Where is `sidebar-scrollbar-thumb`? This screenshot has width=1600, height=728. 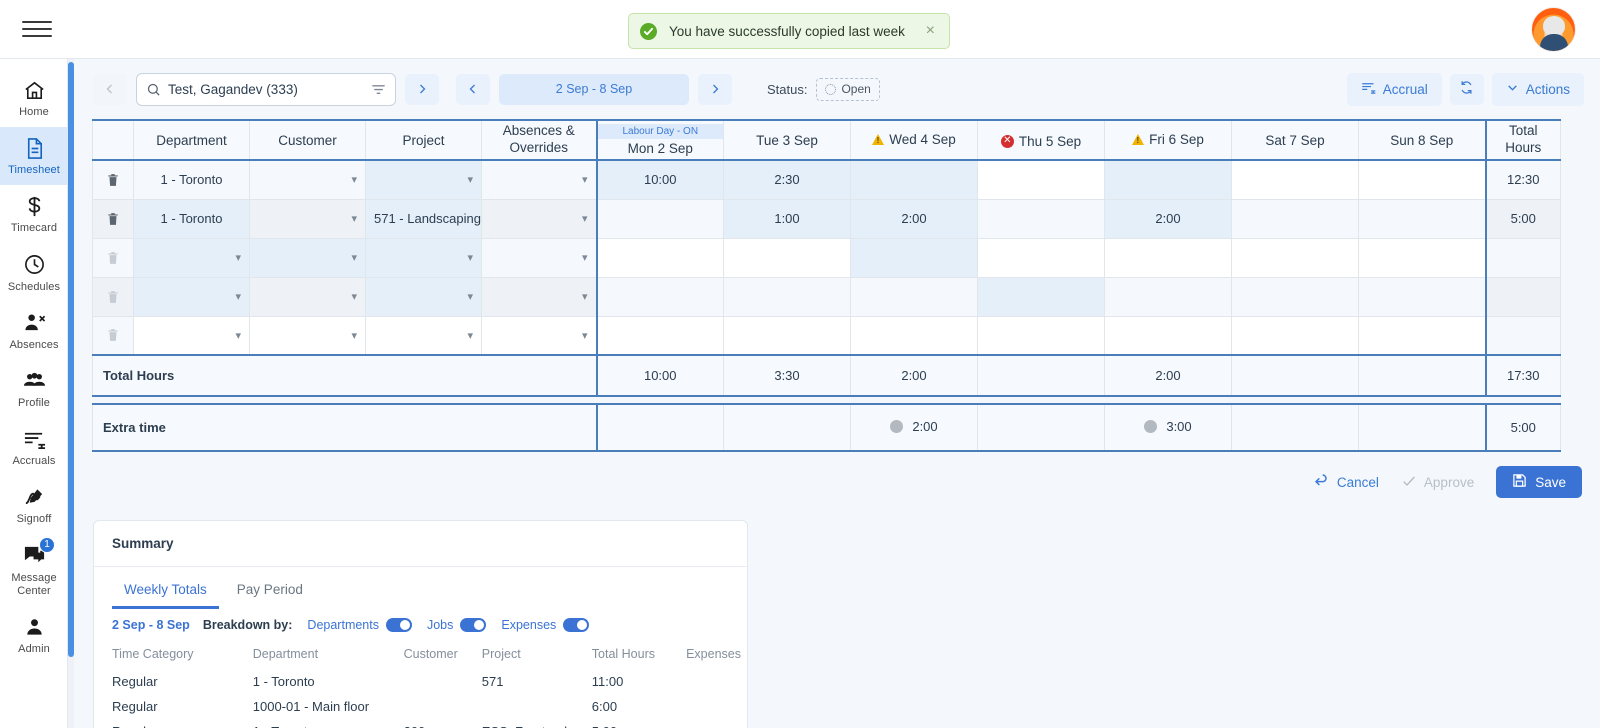 sidebar-scrollbar-thumb is located at coordinates (71, 359).